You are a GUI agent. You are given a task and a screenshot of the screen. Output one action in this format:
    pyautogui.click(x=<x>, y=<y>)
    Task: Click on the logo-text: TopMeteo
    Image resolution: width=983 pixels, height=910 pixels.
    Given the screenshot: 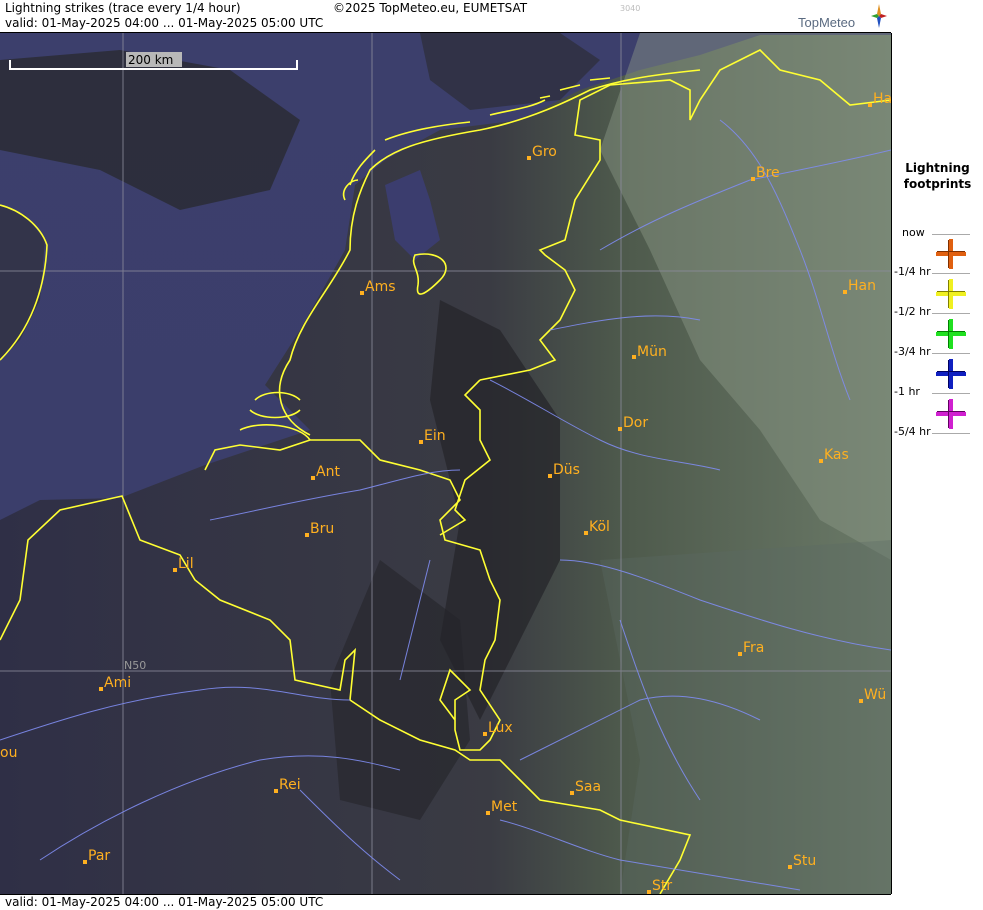 What is the action you would take?
    pyautogui.click(x=827, y=22)
    